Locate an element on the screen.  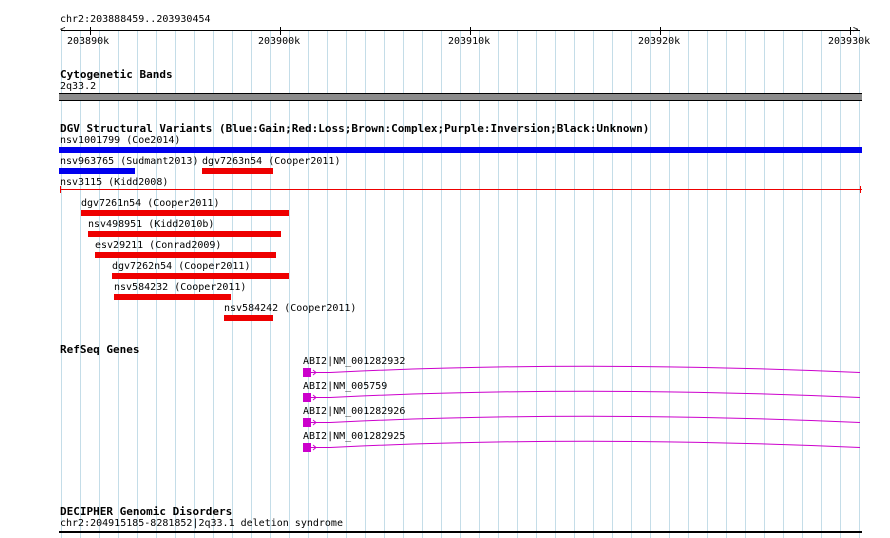
gene-label: ABI2|NM_001282925 is located at coordinates (354, 437).